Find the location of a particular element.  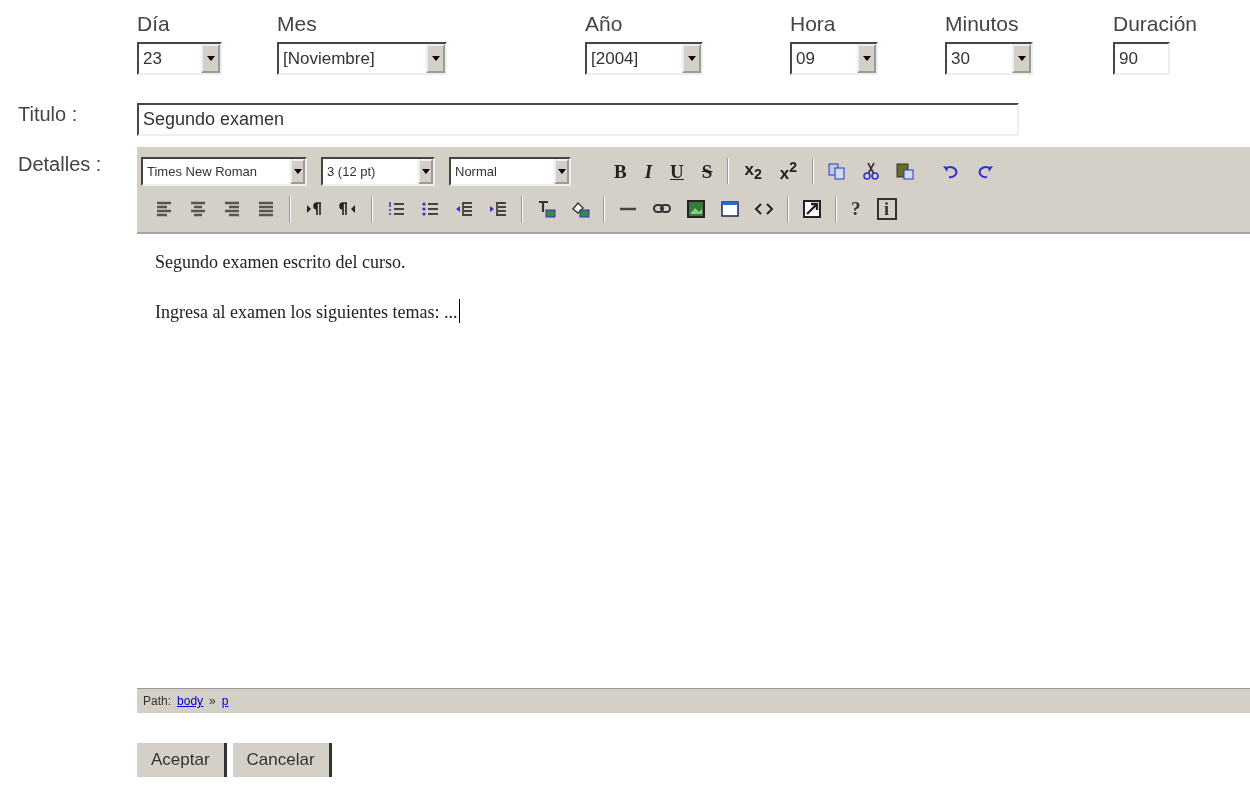

paste-icon is located at coordinates (905, 171).